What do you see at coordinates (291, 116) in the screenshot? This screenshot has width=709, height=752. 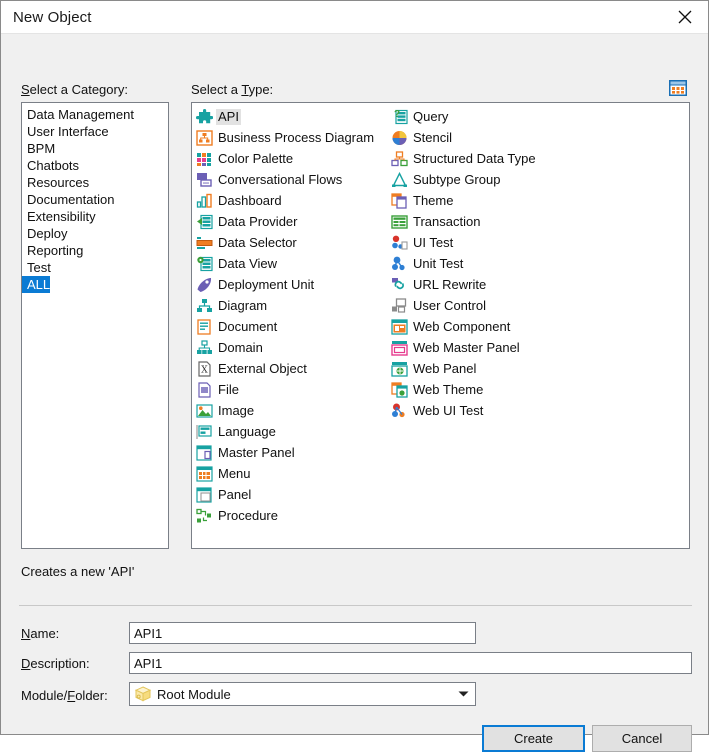 I see `type-item: API` at bounding box center [291, 116].